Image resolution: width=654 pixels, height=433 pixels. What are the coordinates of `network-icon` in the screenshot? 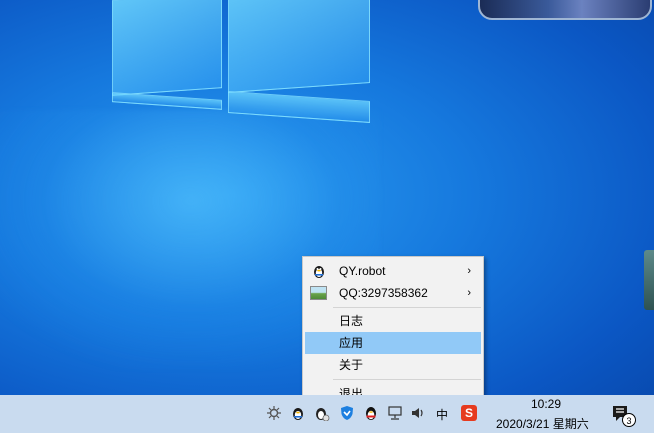 It's located at (395, 413).